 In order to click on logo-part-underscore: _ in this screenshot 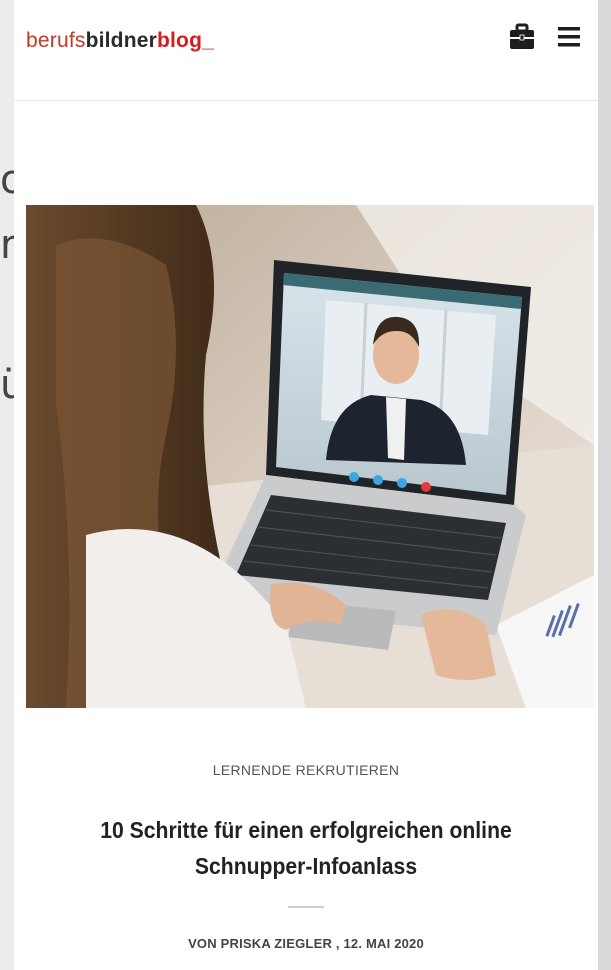, I will do `click(208, 40)`.